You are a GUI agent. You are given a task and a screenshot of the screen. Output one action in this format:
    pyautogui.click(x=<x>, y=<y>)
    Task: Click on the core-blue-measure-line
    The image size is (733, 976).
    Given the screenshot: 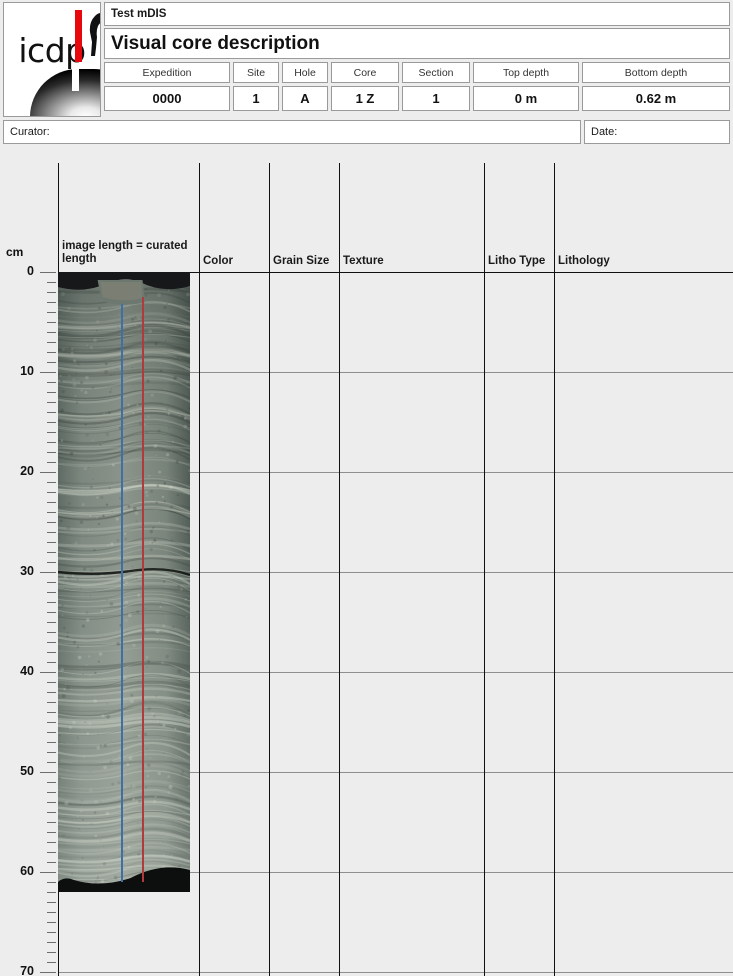 What is the action you would take?
    pyautogui.click(x=122, y=593)
    